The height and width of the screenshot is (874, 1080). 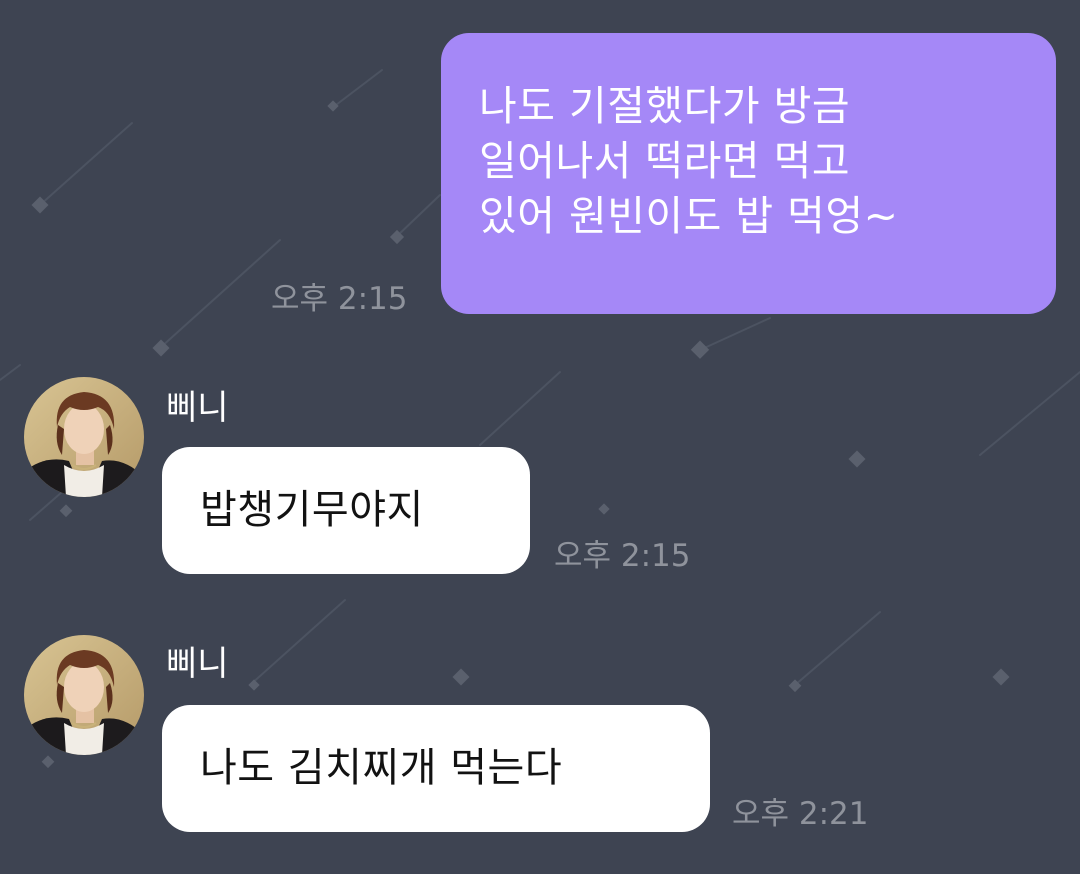 I want to click on incoming-message-bubble: 밥챙기무야지, so click(x=346, y=510).